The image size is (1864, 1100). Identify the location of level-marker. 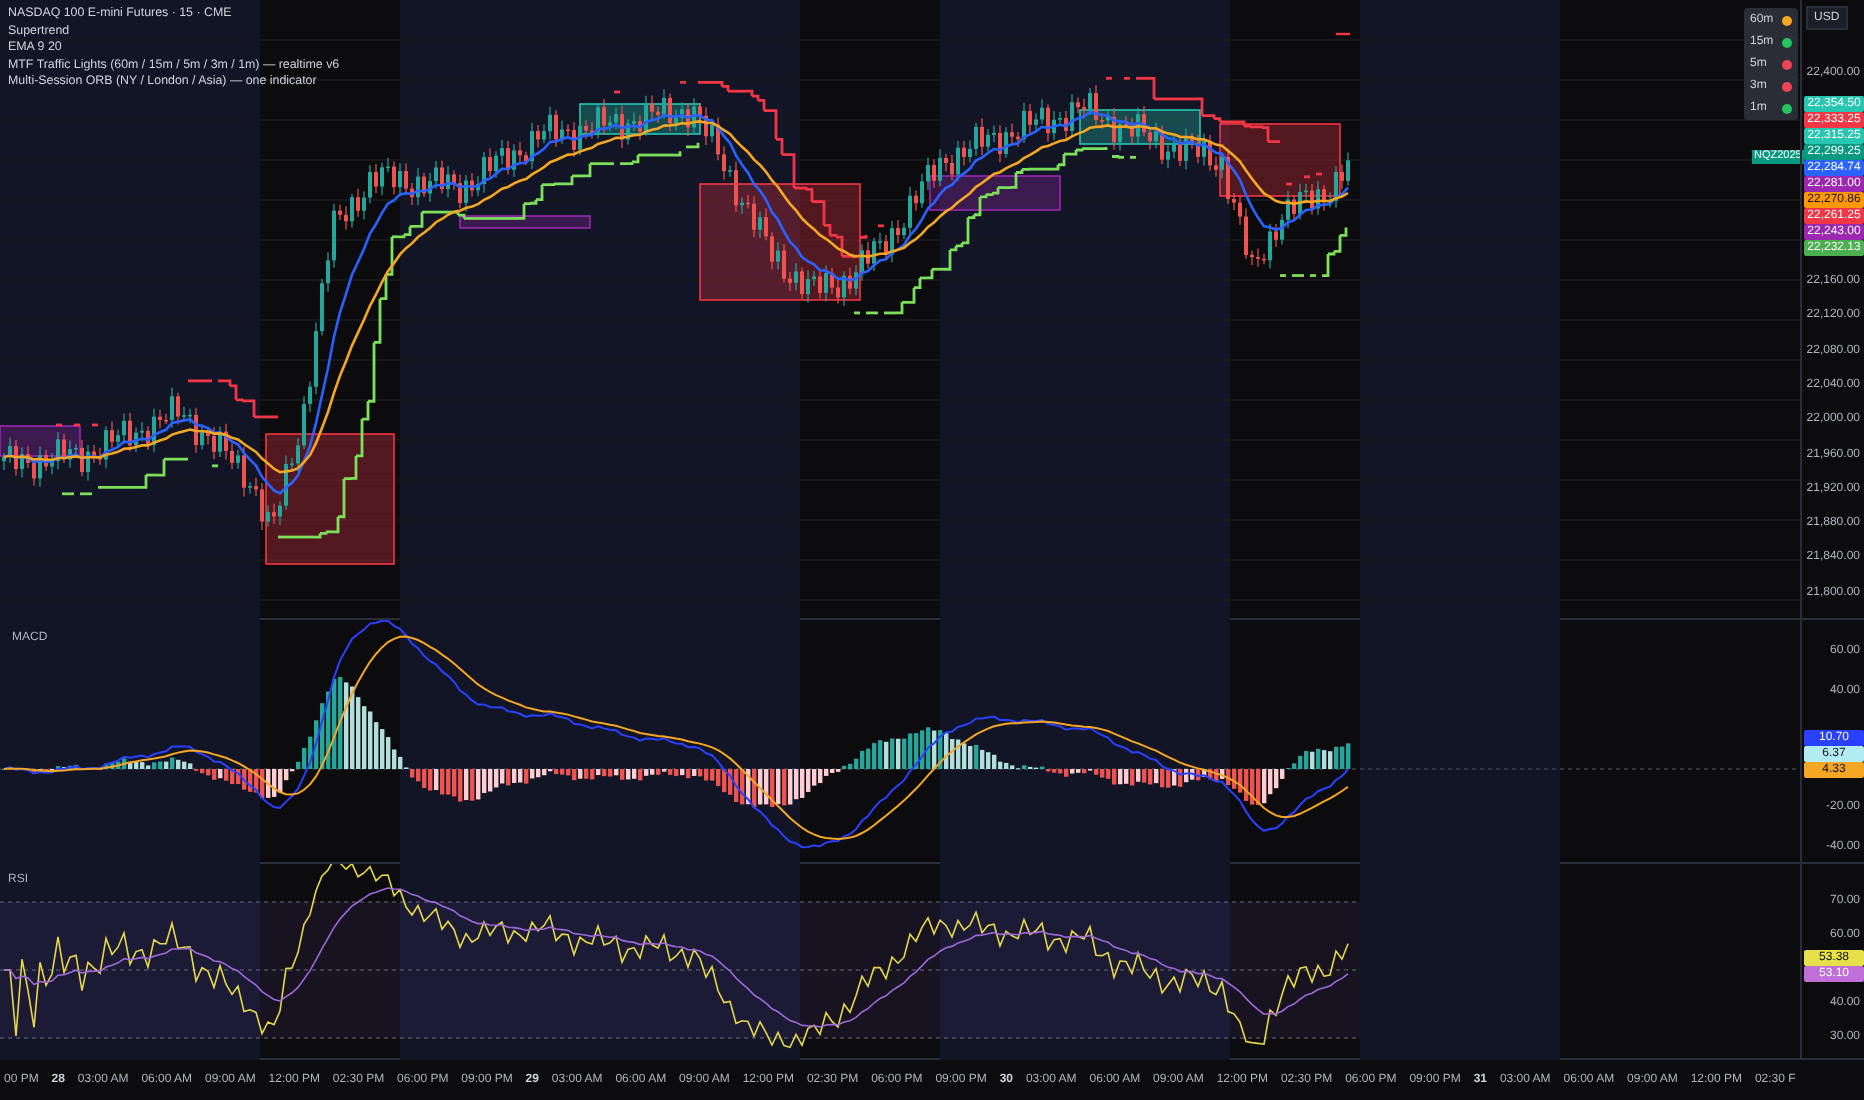
(1343, 34).